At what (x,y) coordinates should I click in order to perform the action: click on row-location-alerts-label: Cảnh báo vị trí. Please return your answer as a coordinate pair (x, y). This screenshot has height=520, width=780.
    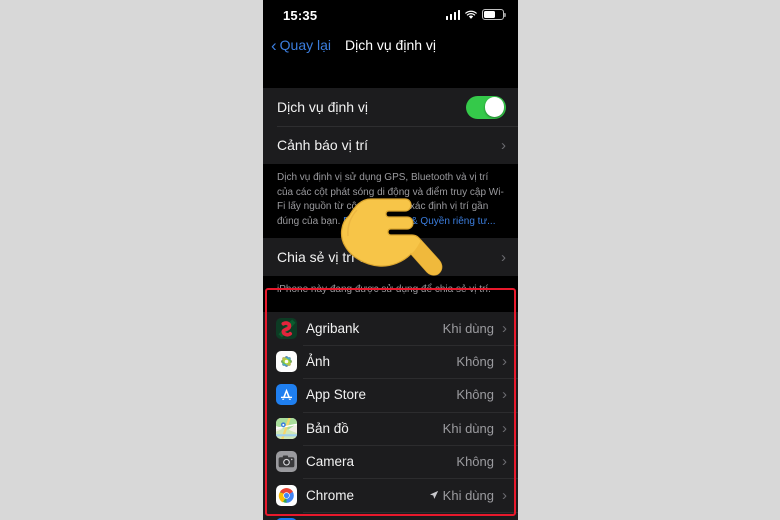
    Looking at the image, I should click on (323, 145).